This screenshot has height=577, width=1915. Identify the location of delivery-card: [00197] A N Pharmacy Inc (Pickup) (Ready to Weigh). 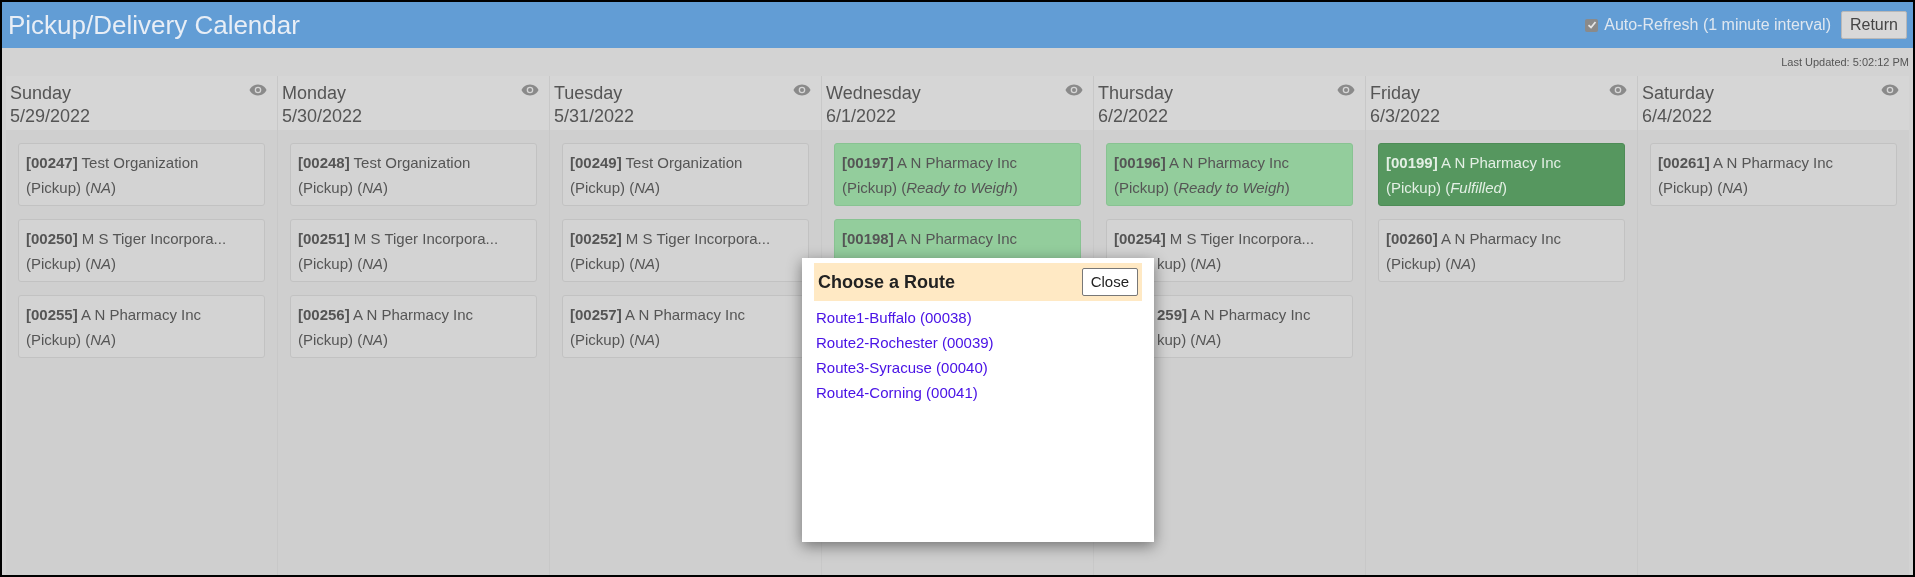
(957, 174).